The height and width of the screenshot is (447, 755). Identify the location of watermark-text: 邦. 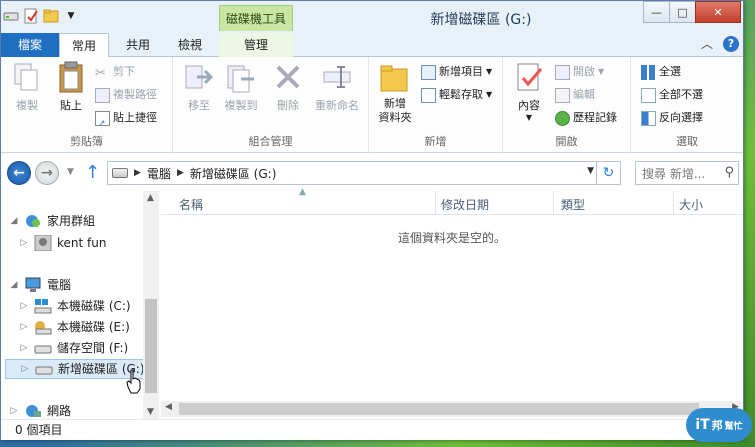
(717, 425).